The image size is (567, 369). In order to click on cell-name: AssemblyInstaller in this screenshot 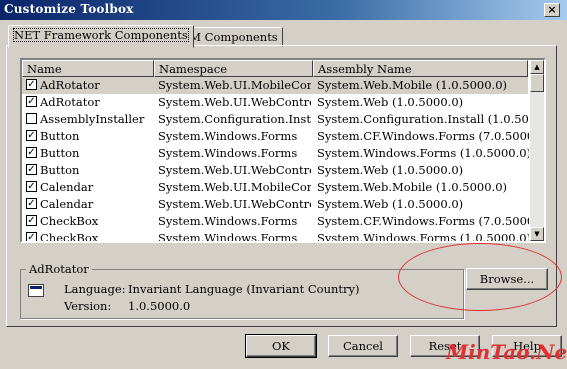, I will do `click(92, 119)`.